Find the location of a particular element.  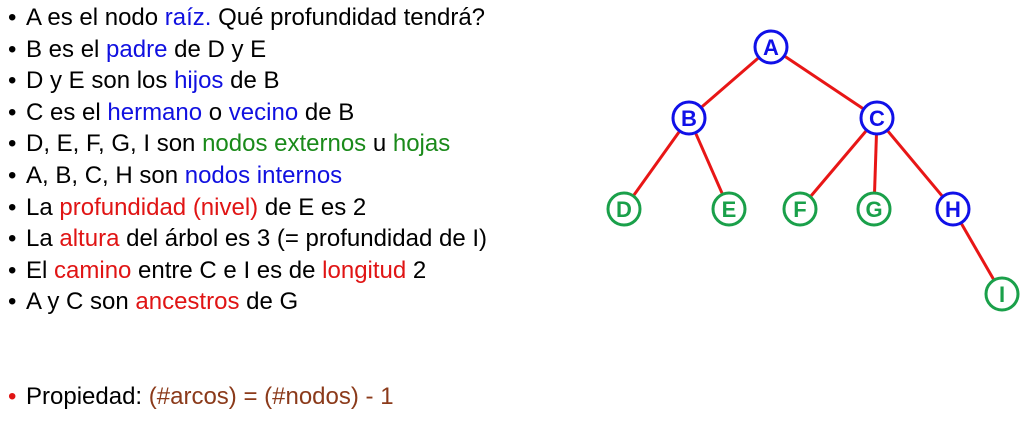

tree-node-label: E is located at coordinates (729, 209).